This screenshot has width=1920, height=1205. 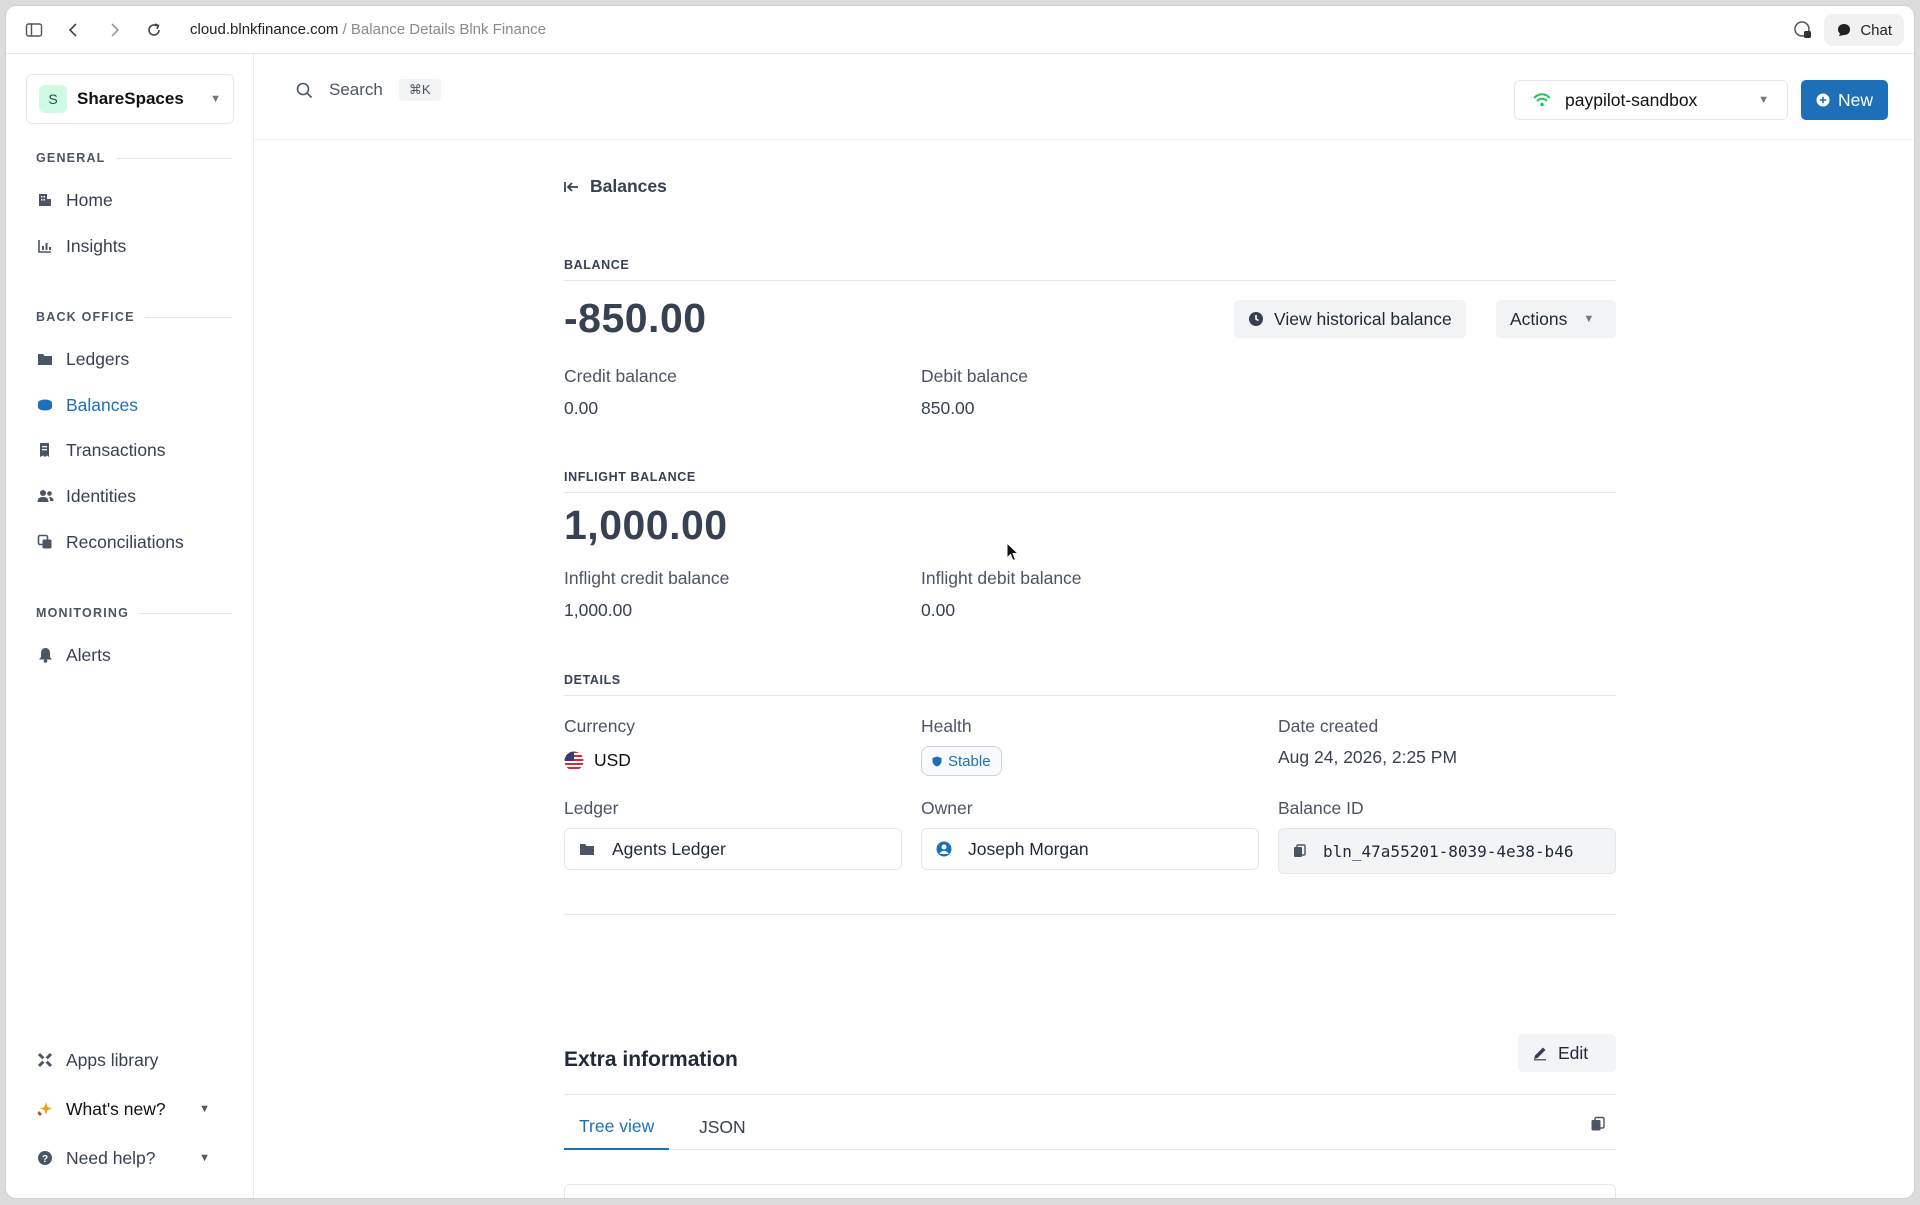 I want to click on environment-selector: paypilot-sandbox ▼, so click(x=1651, y=100).